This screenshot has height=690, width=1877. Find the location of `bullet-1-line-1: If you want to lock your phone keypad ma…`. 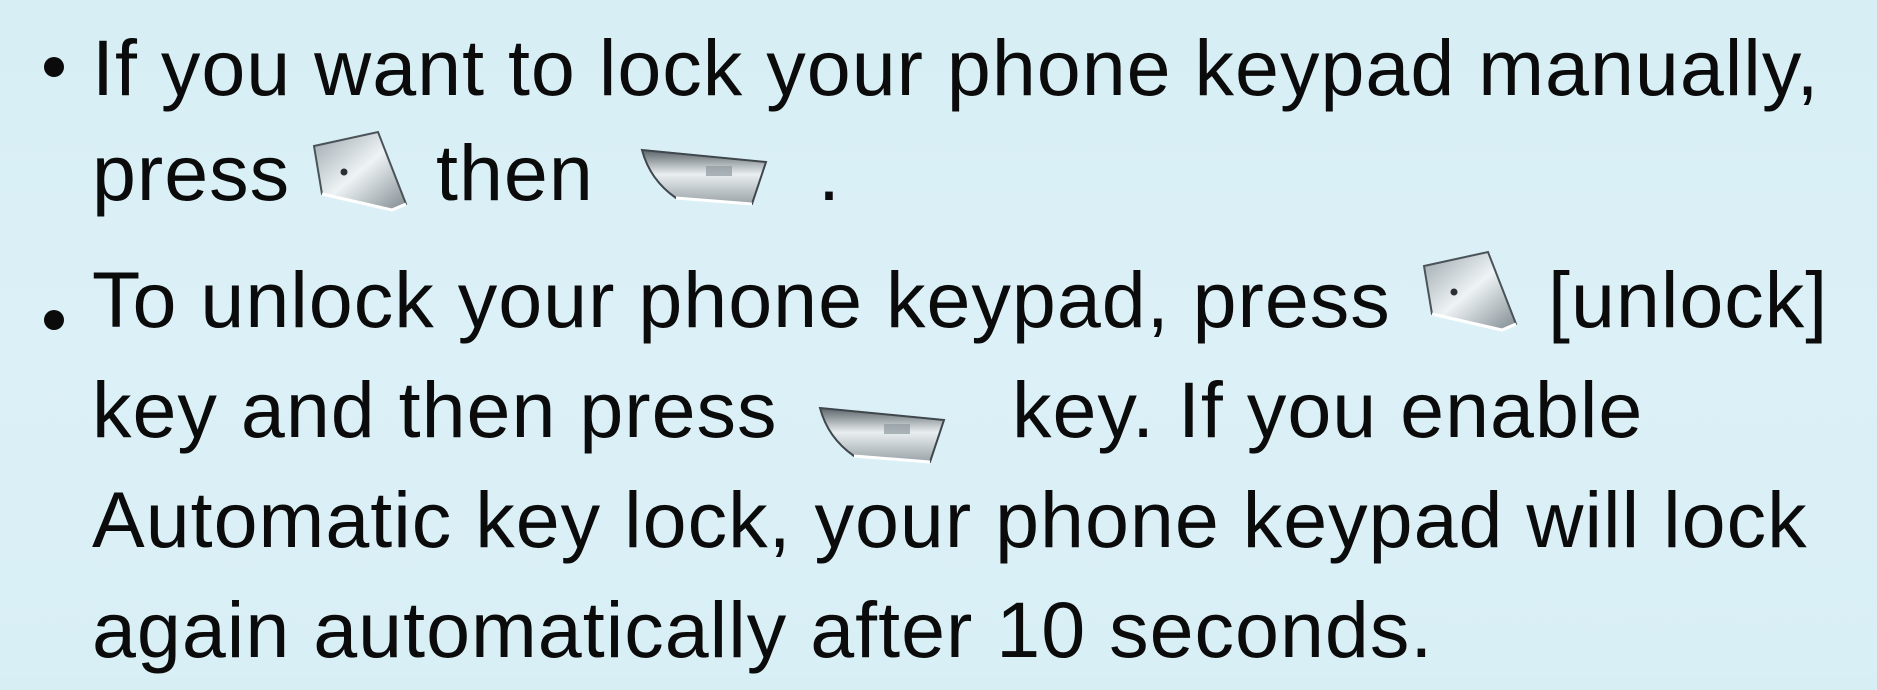

bullet-1-line-1: If you want to lock your phone keypad ma… is located at coordinates (956, 67).